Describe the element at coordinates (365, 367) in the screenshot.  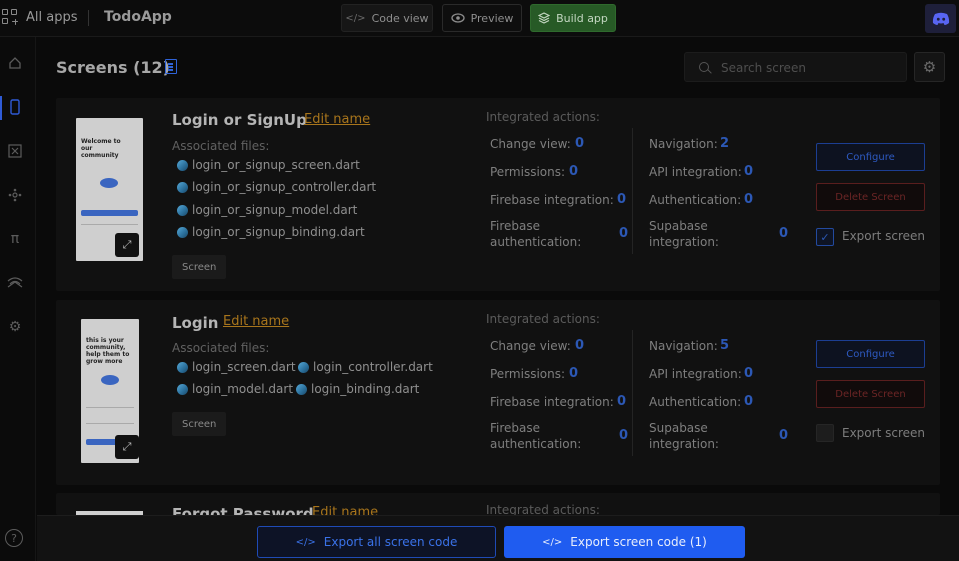
I see `file-item: login_controller.dart` at that location.